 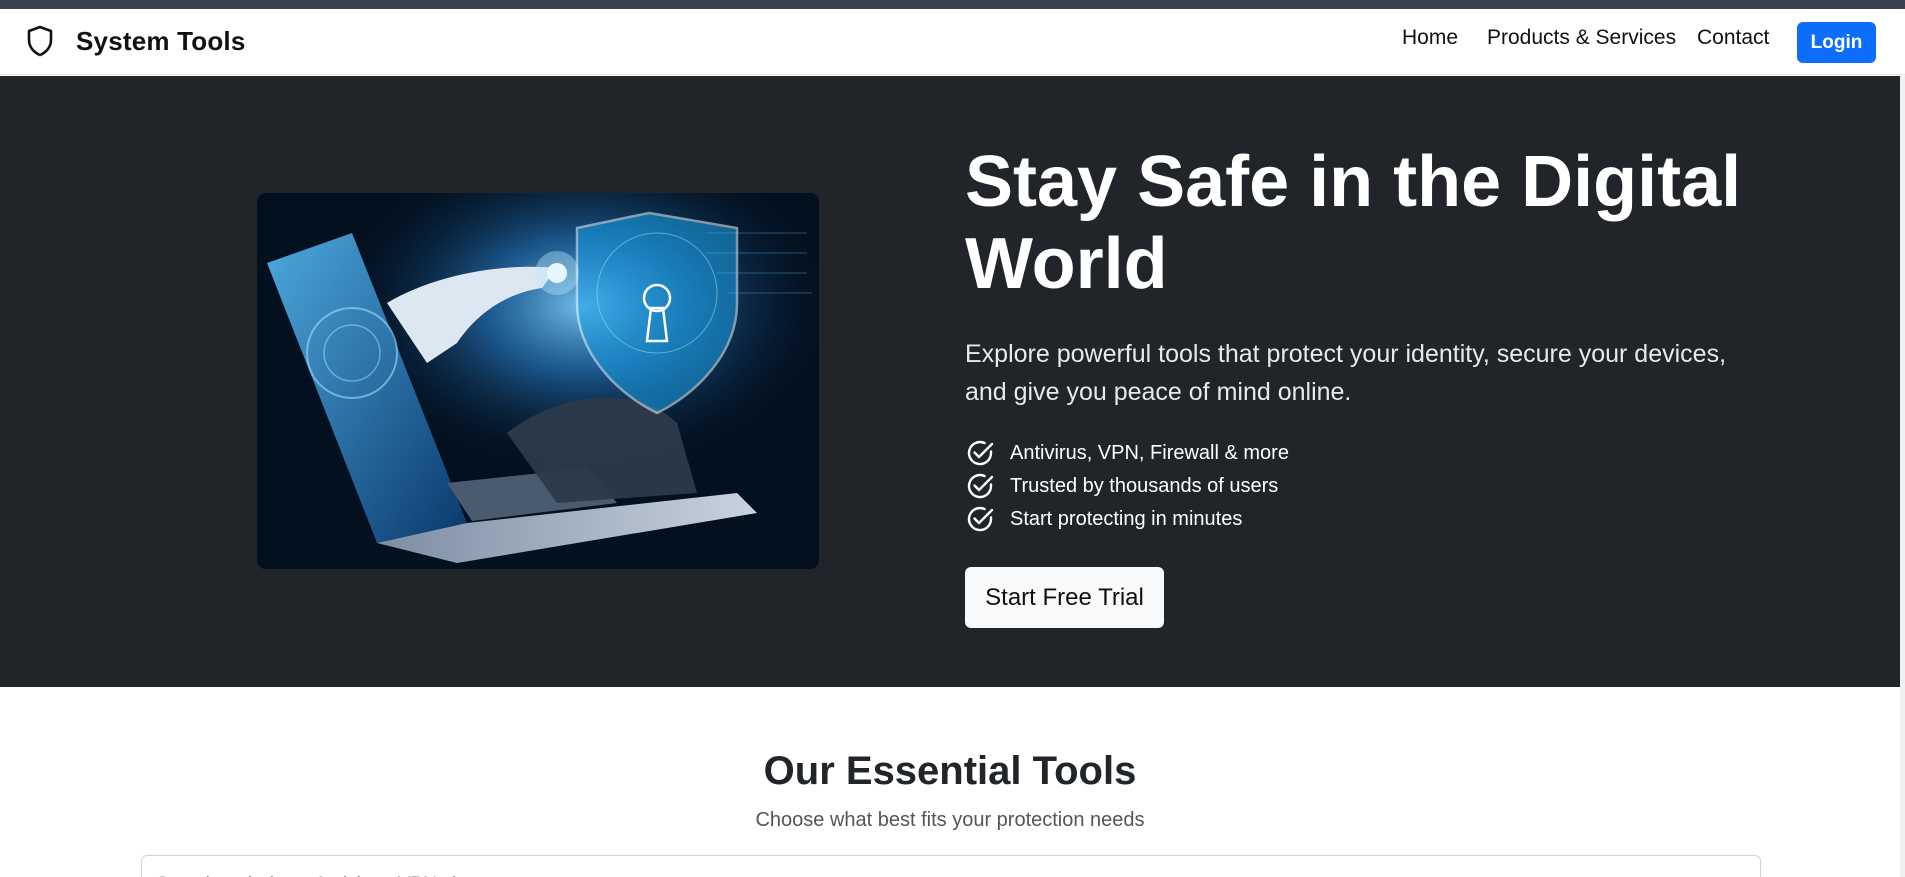 What do you see at coordinates (1126, 518) in the screenshot?
I see `feature-text: Start protecting in minutes` at bounding box center [1126, 518].